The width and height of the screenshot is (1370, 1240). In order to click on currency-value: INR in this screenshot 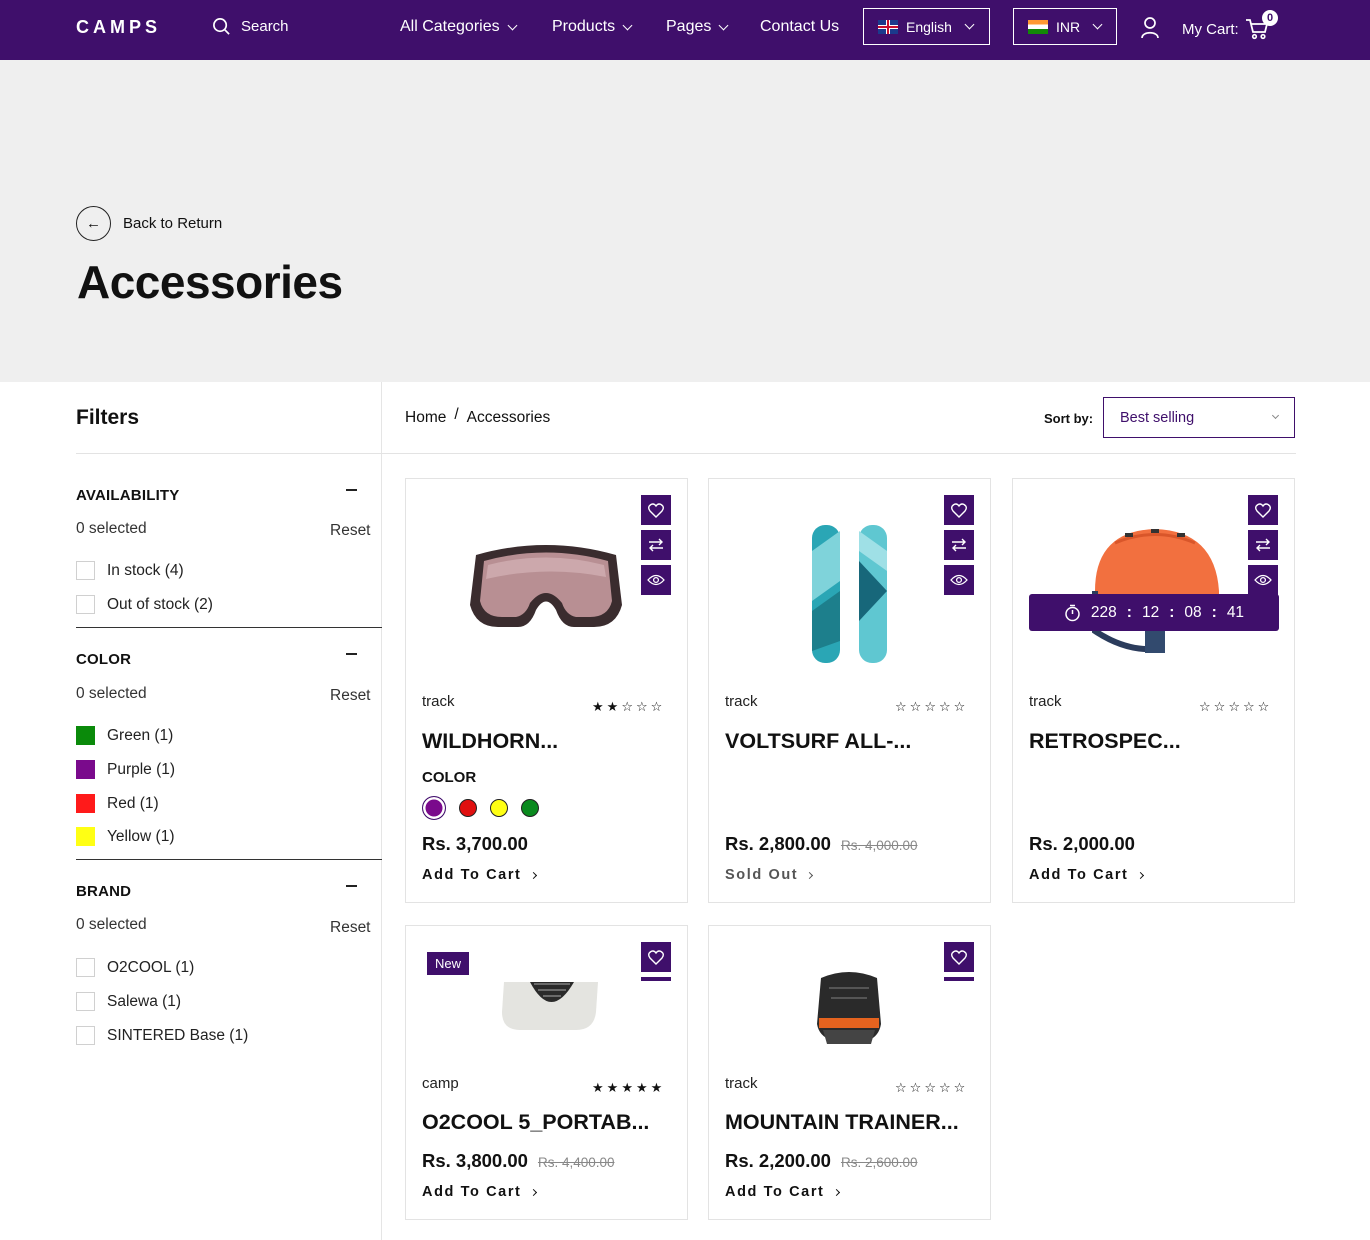, I will do `click(1068, 26)`.